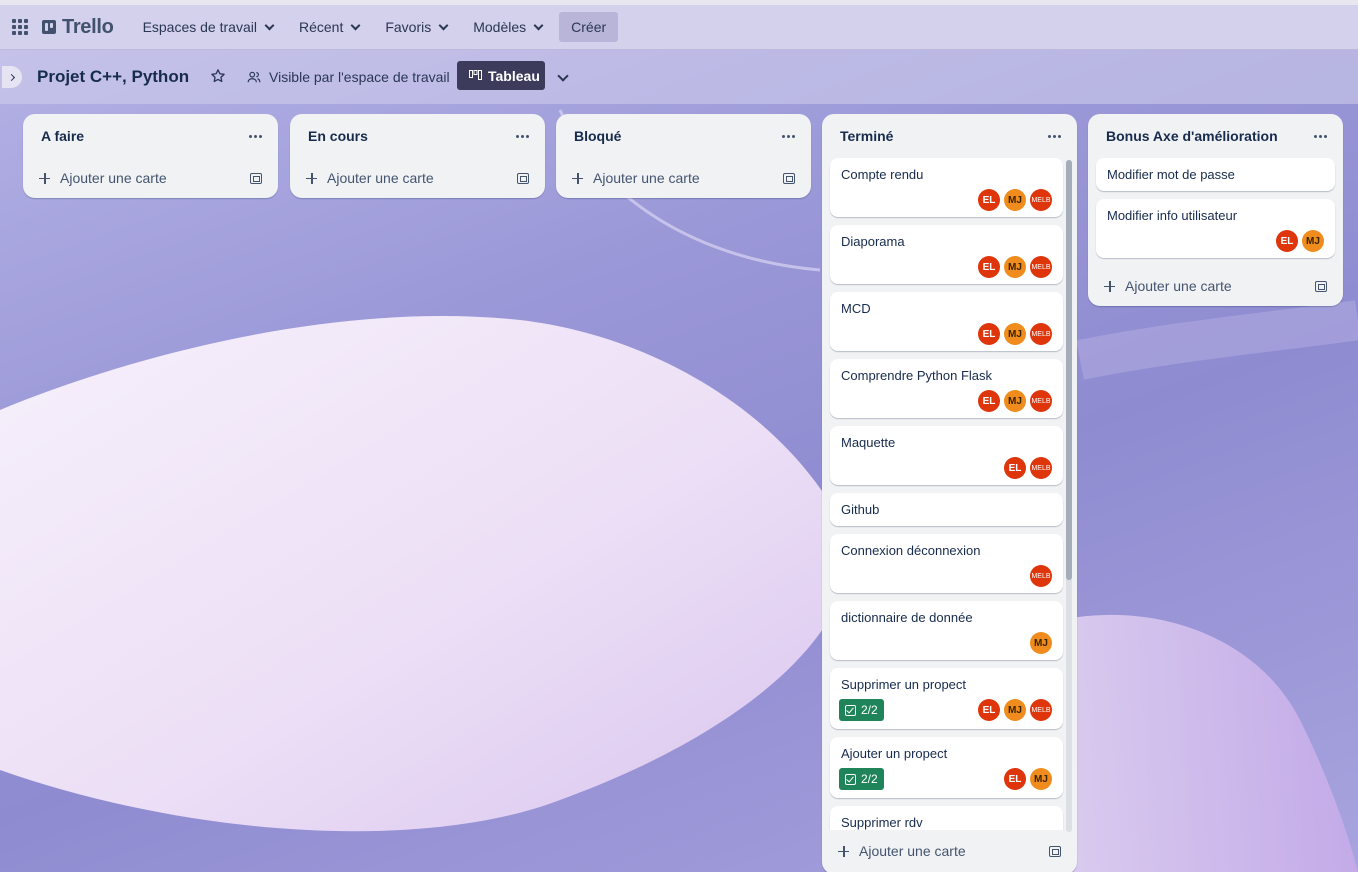 This screenshot has height=872, width=1358. What do you see at coordinates (946, 767) in the screenshot?
I see `card: Ajouter un propect 2/2 EL MJ` at bounding box center [946, 767].